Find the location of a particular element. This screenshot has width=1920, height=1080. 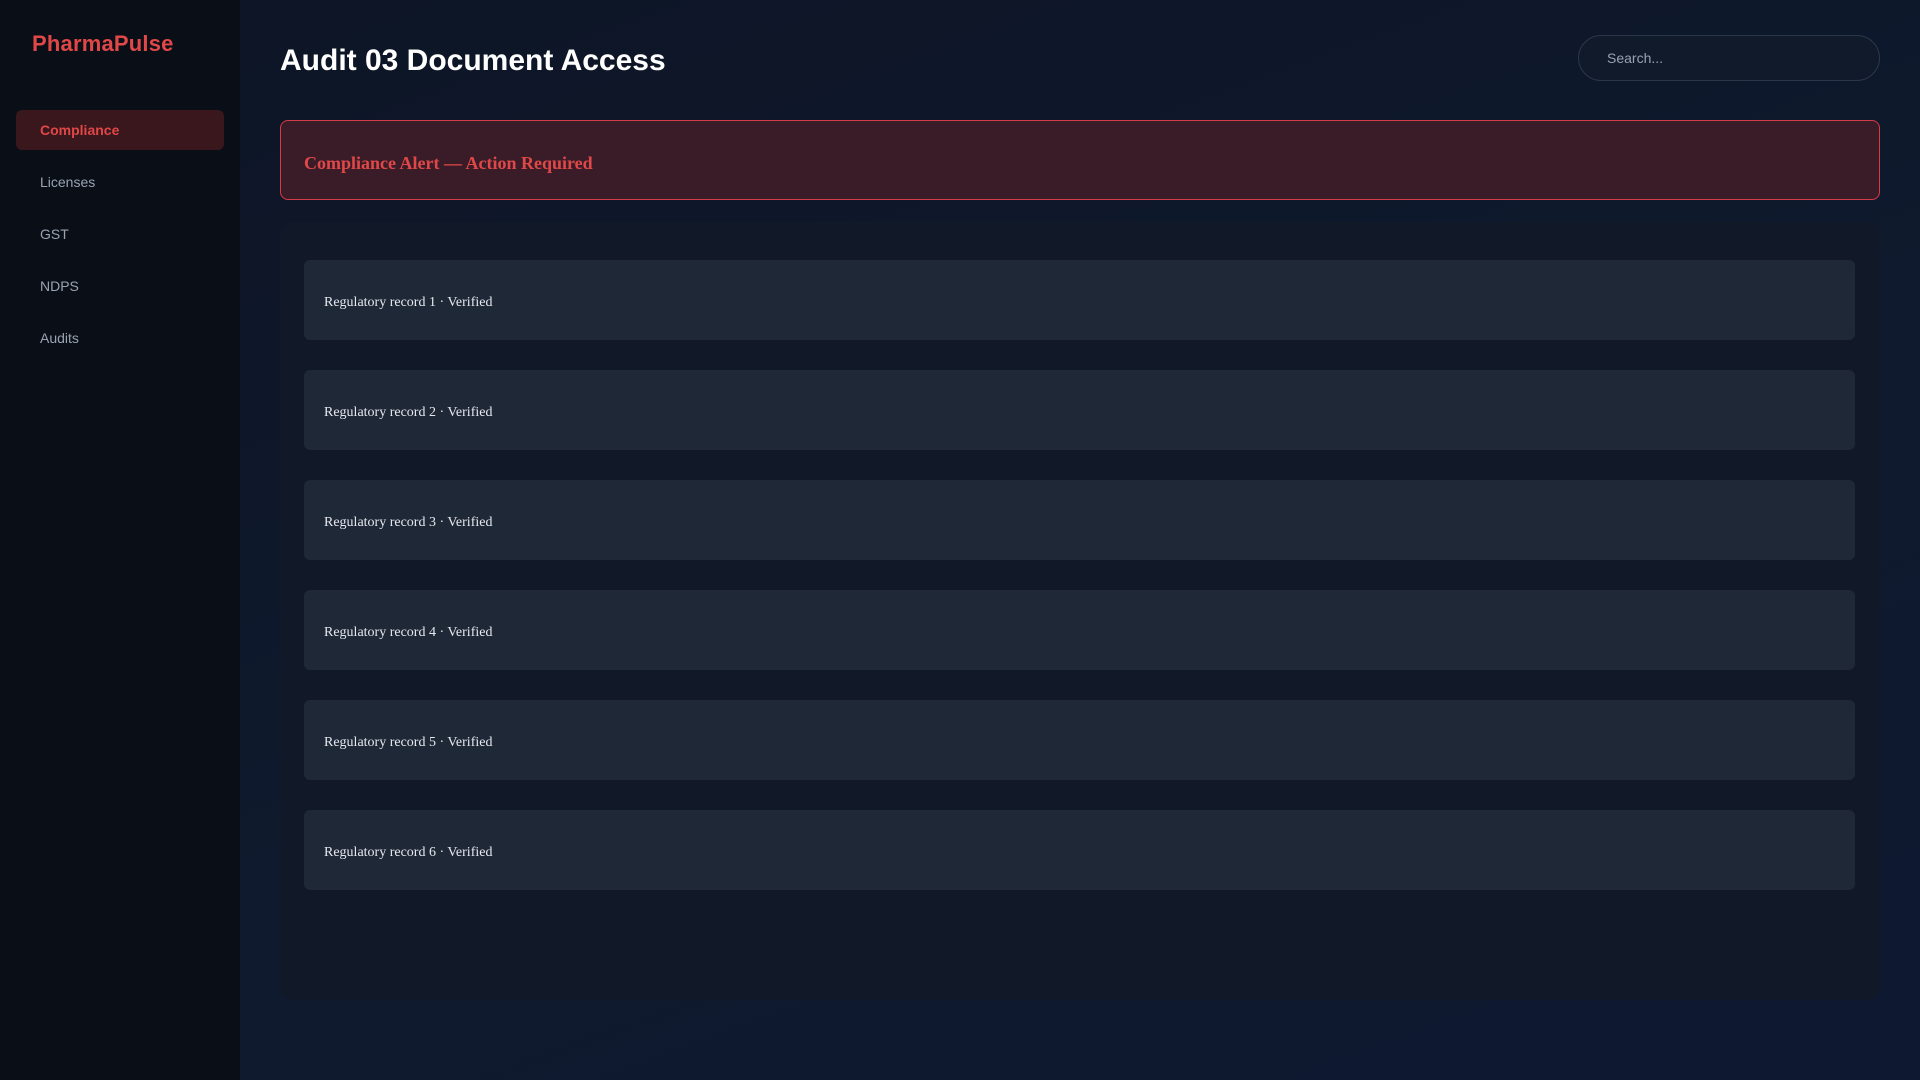

record-label: Regulatory record 3 · Verified is located at coordinates (408, 522).